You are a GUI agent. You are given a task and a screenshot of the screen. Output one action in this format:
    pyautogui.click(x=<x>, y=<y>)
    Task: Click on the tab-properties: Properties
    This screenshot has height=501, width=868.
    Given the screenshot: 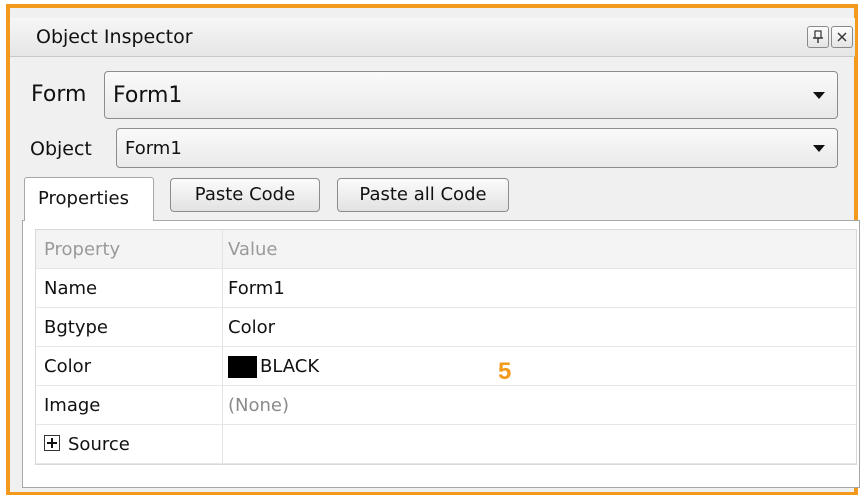 What is the action you would take?
    pyautogui.click(x=89, y=199)
    